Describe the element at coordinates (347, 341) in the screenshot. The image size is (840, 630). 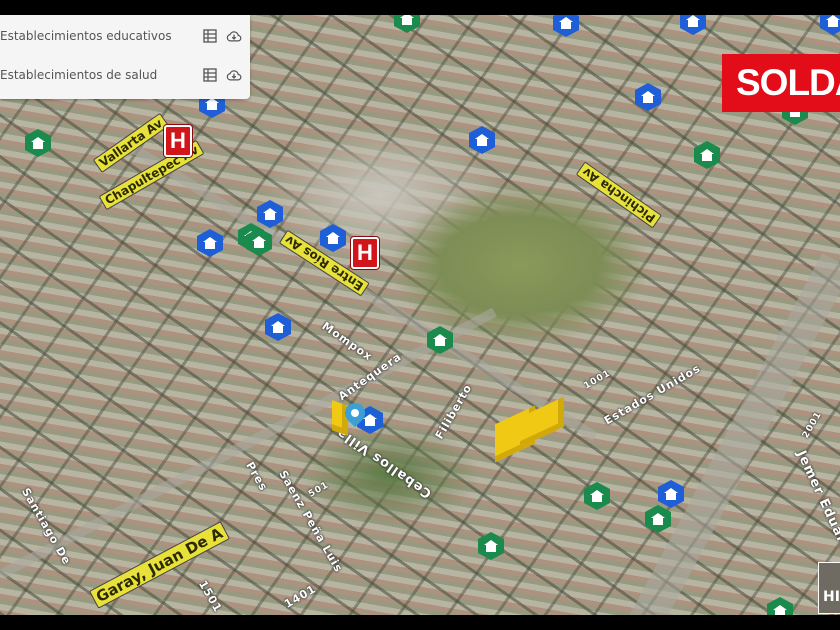
I see `street-label: Mompox` at that location.